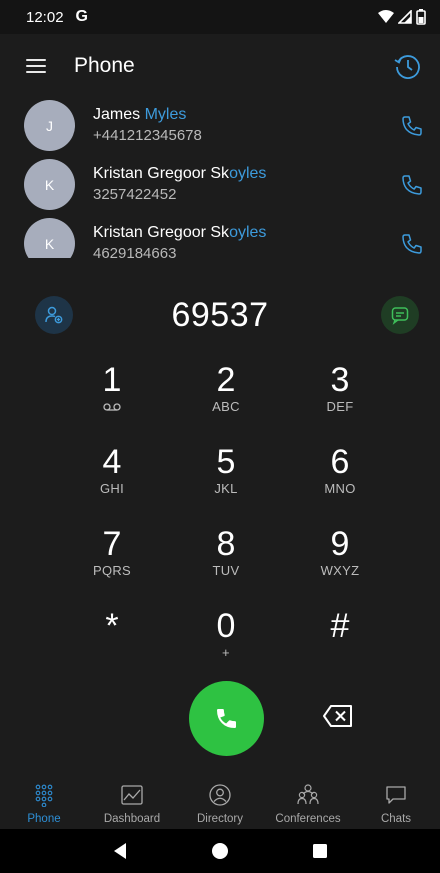 The image size is (440, 873). Describe the element at coordinates (220, 125) in the screenshot. I see `contact-row: J James Myles +441212345678` at that location.